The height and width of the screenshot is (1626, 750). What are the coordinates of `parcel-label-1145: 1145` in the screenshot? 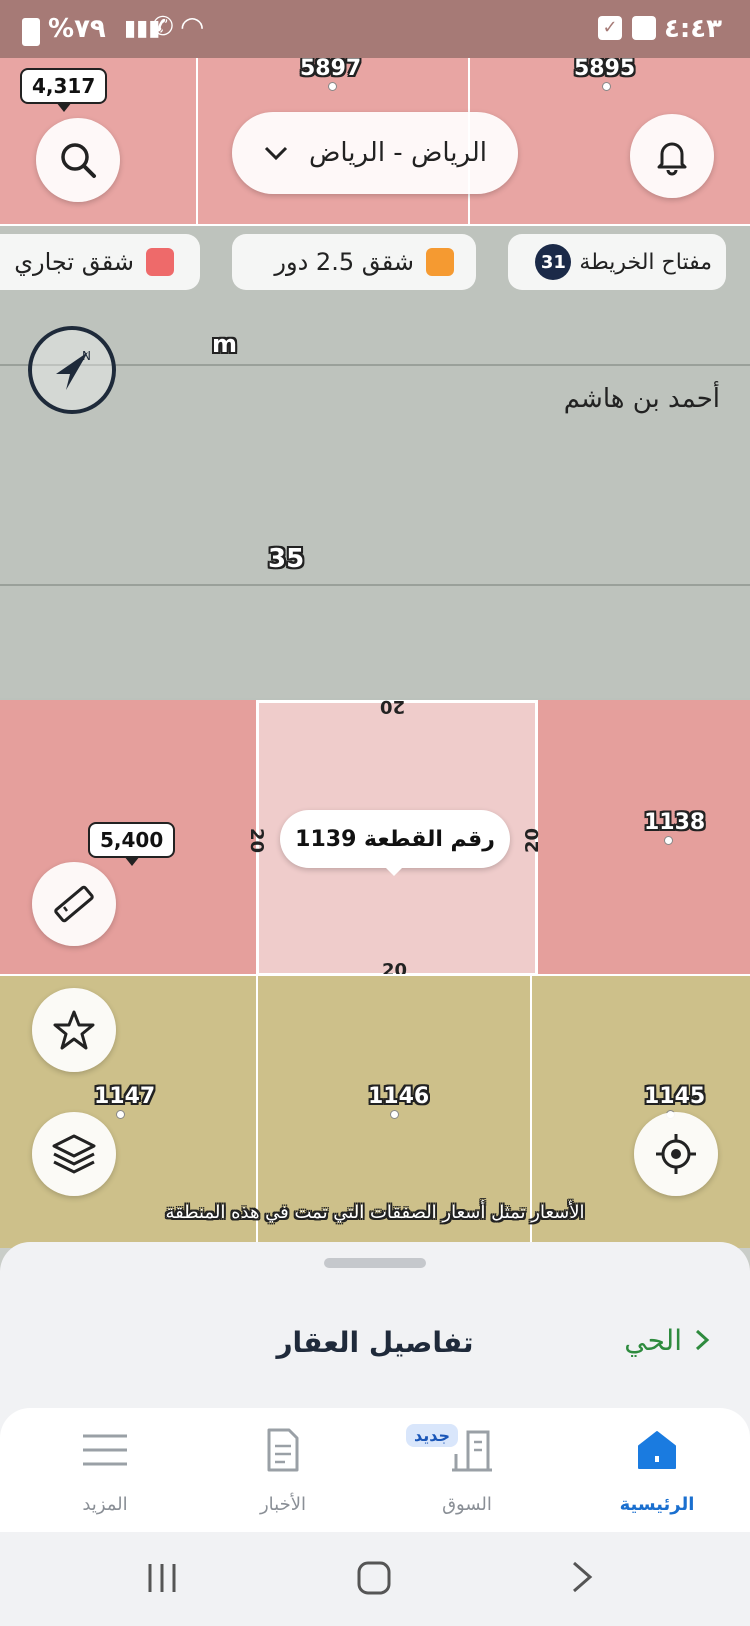 It's located at (675, 1096).